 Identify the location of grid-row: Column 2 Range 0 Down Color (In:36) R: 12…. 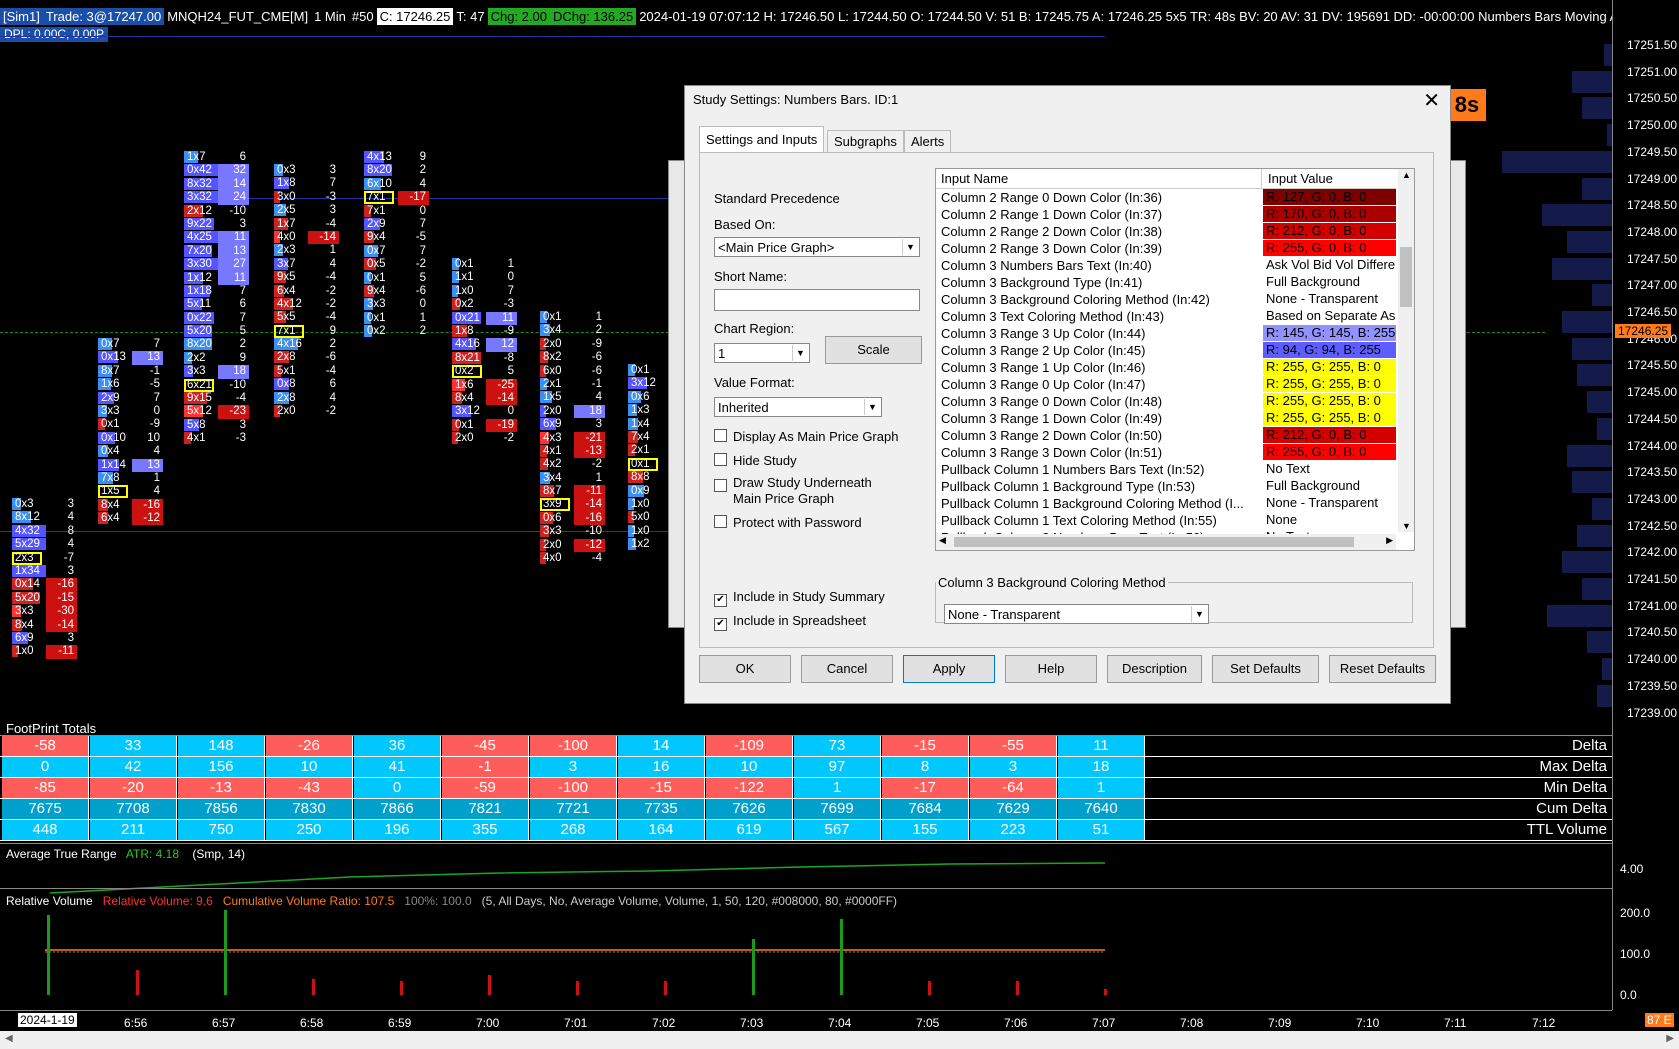
(1166, 197).